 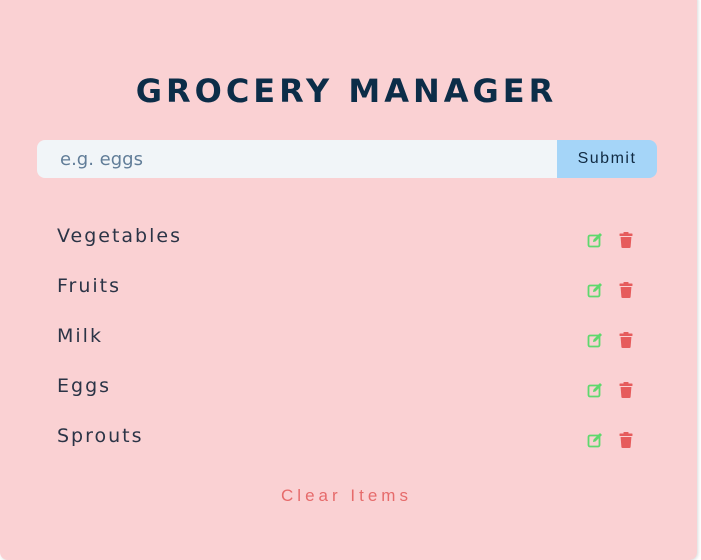 I want to click on item-name: Milk, so click(x=80, y=336).